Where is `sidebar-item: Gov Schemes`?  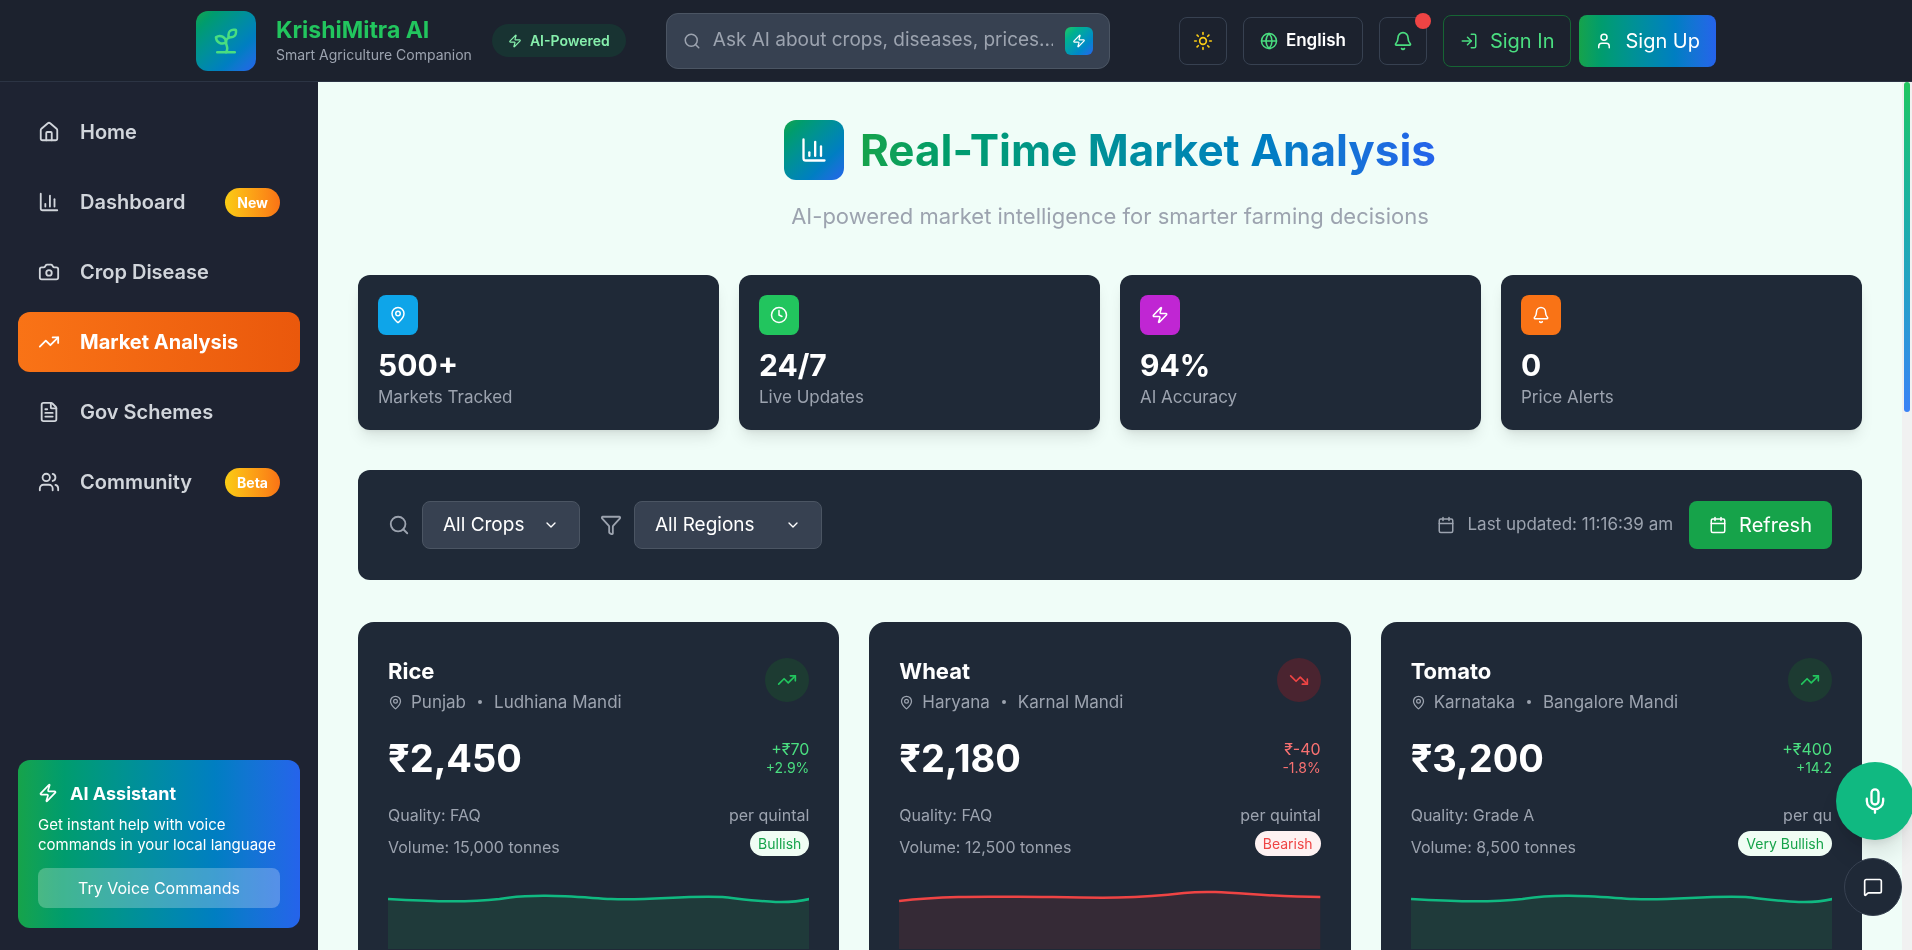
sidebar-item: Gov Schemes is located at coordinates (159, 412).